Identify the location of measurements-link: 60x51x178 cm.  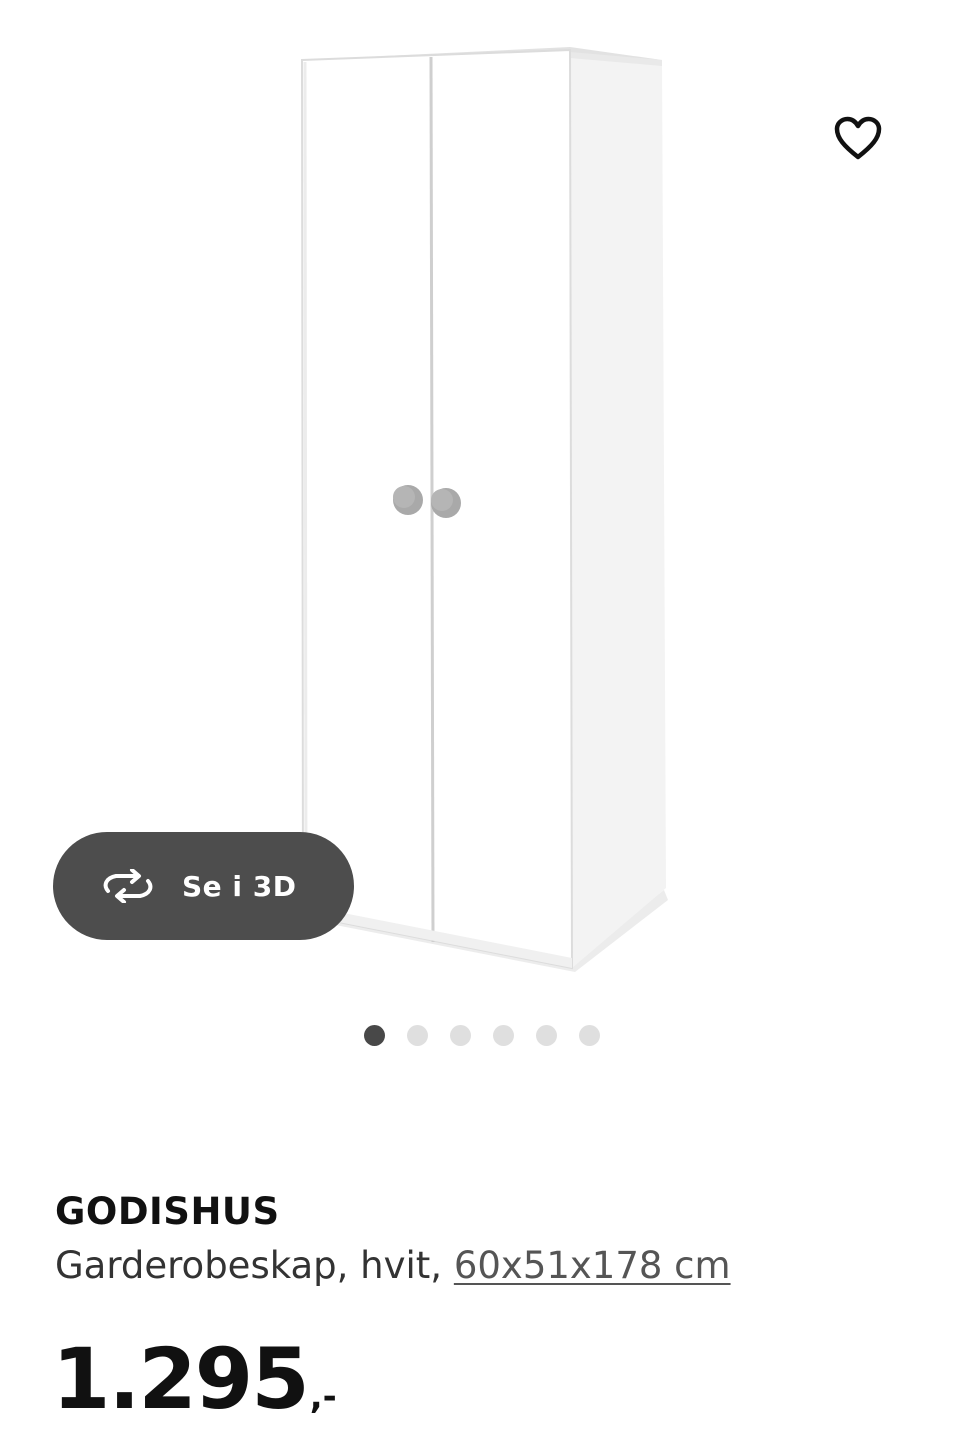
(592, 1265).